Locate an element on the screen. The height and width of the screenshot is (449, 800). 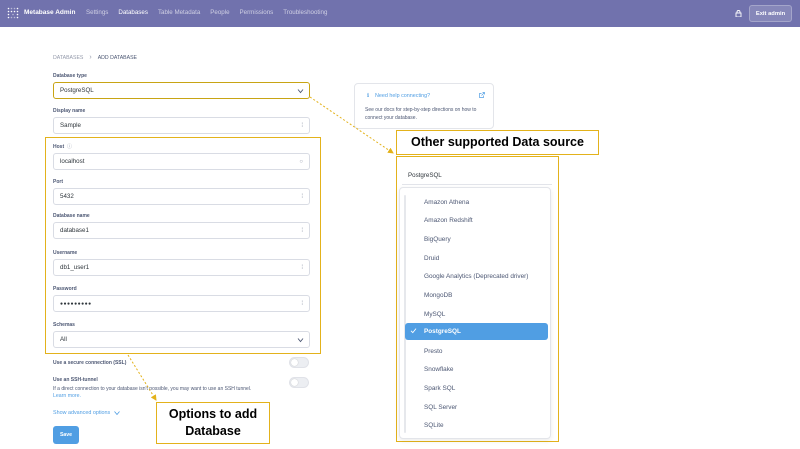
display-name-input: Sample ⁞ is located at coordinates (181, 125).